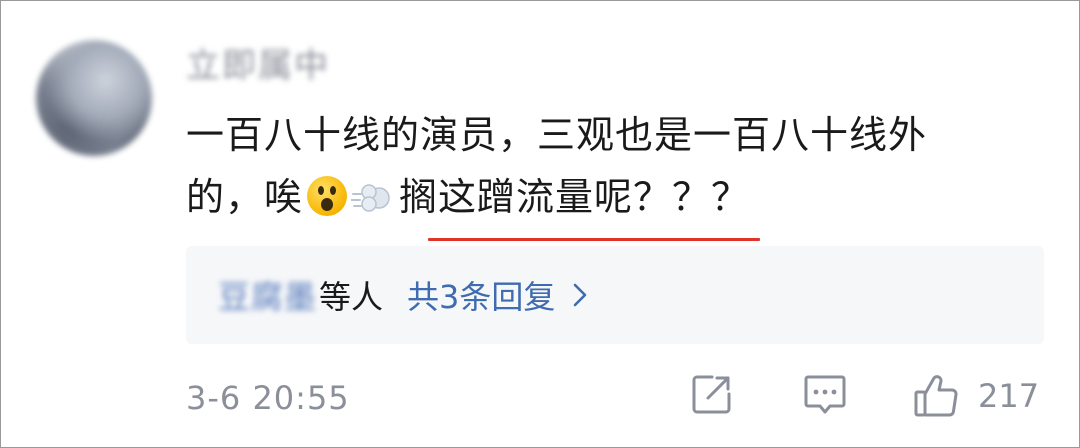 The image size is (1080, 448). I want to click on view-replies-link: 共3条回复, so click(499, 295).